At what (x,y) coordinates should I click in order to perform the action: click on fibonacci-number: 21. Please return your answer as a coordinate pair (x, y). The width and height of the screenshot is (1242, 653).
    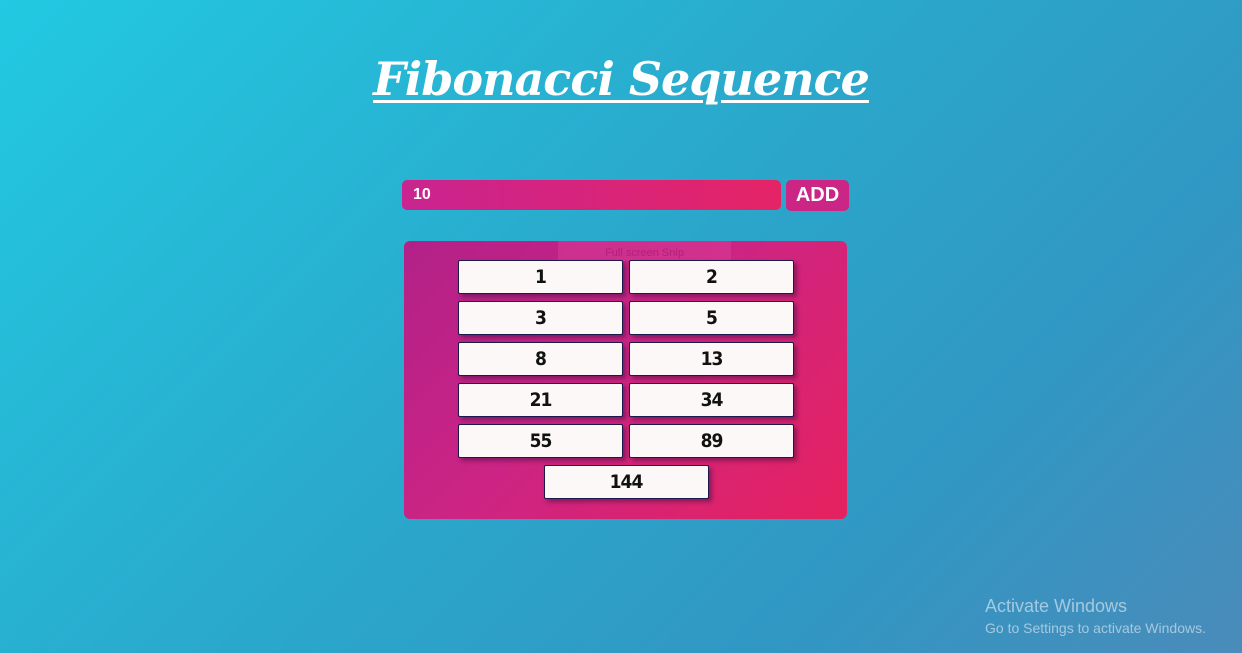
    Looking at the image, I should click on (540, 400).